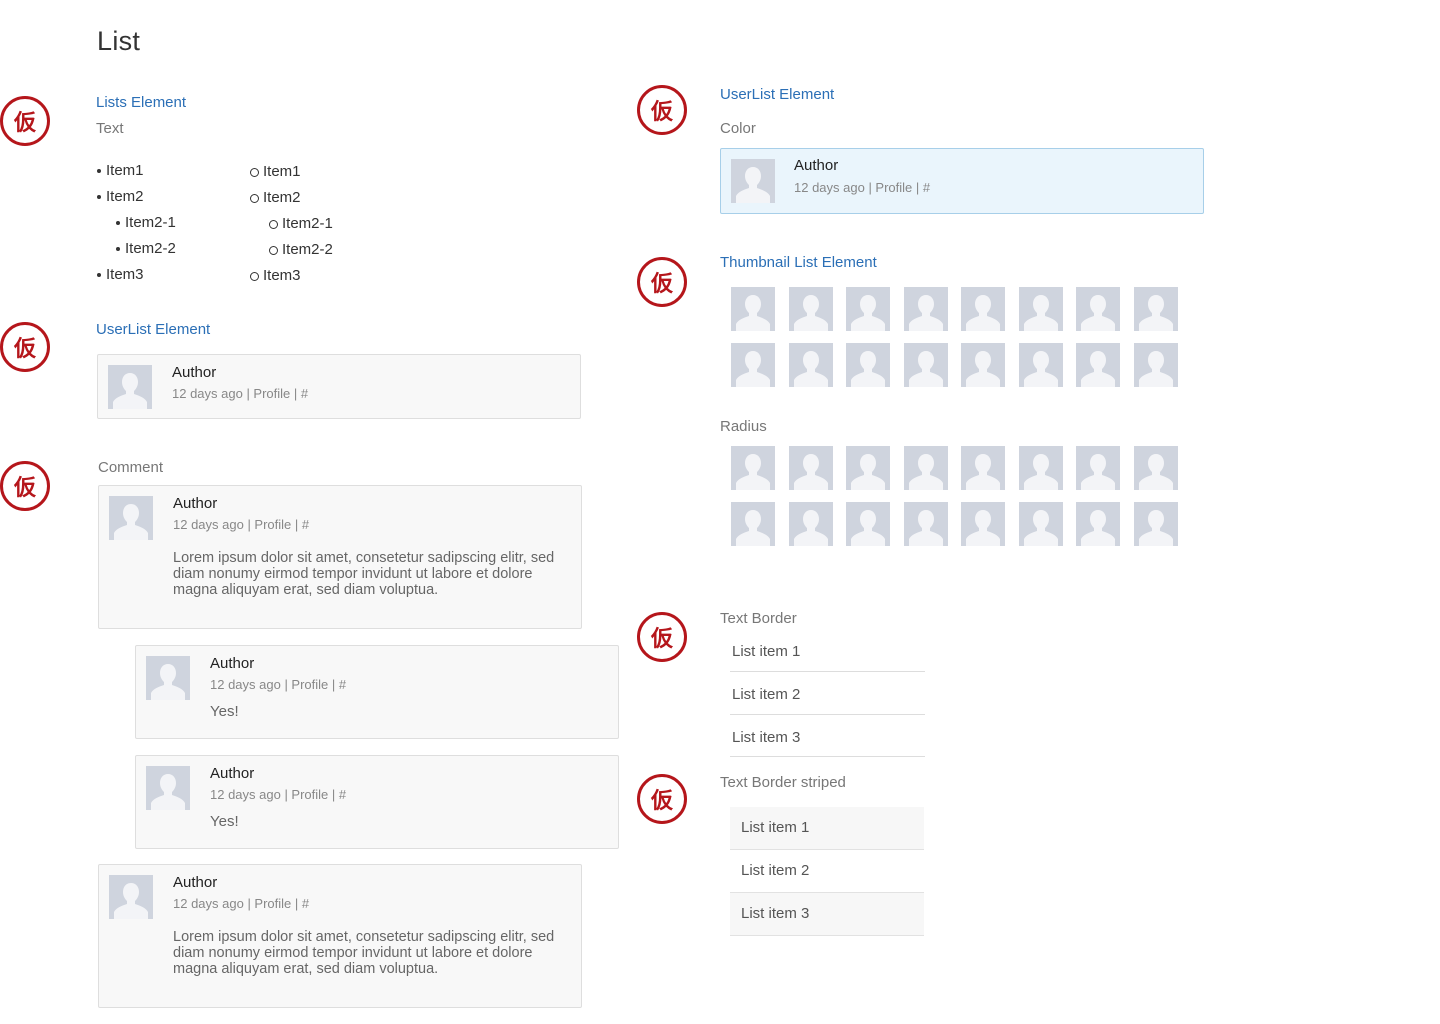 This screenshot has width=1440, height=1024. I want to click on text-border-item: List item 3, so click(766, 737).